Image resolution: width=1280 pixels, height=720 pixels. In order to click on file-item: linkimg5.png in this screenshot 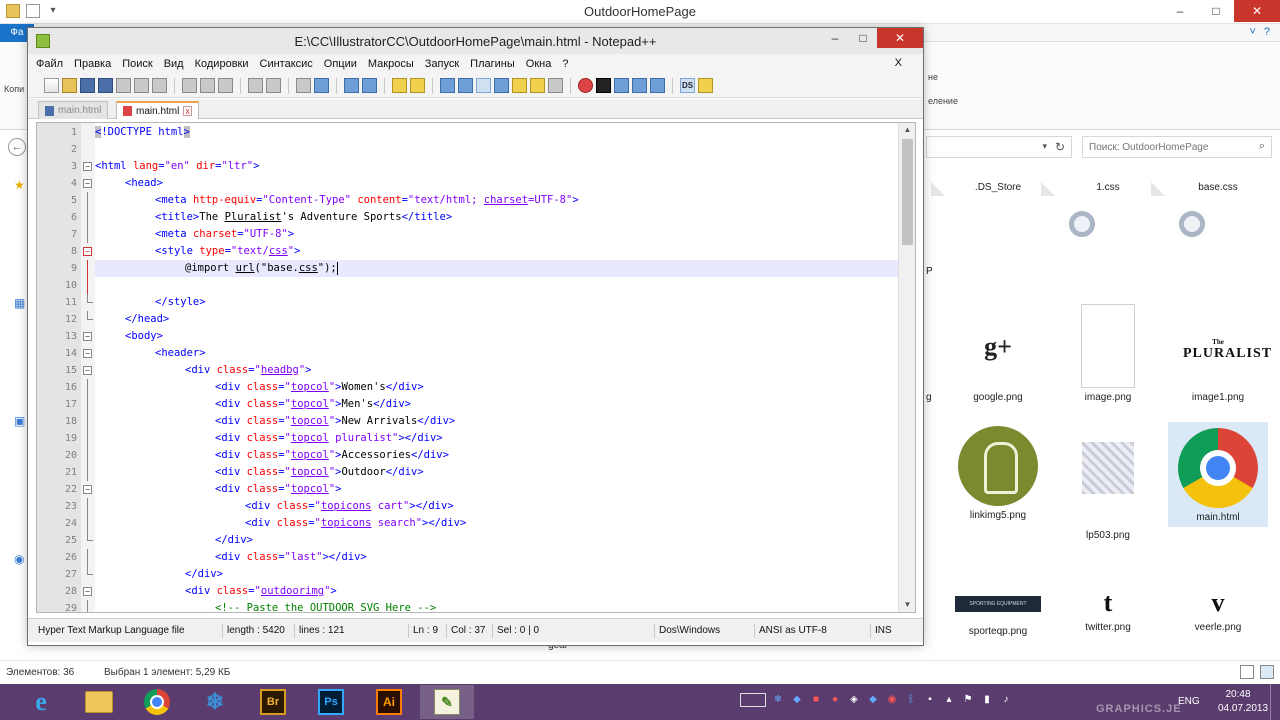, I will do `click(998, 473)`.